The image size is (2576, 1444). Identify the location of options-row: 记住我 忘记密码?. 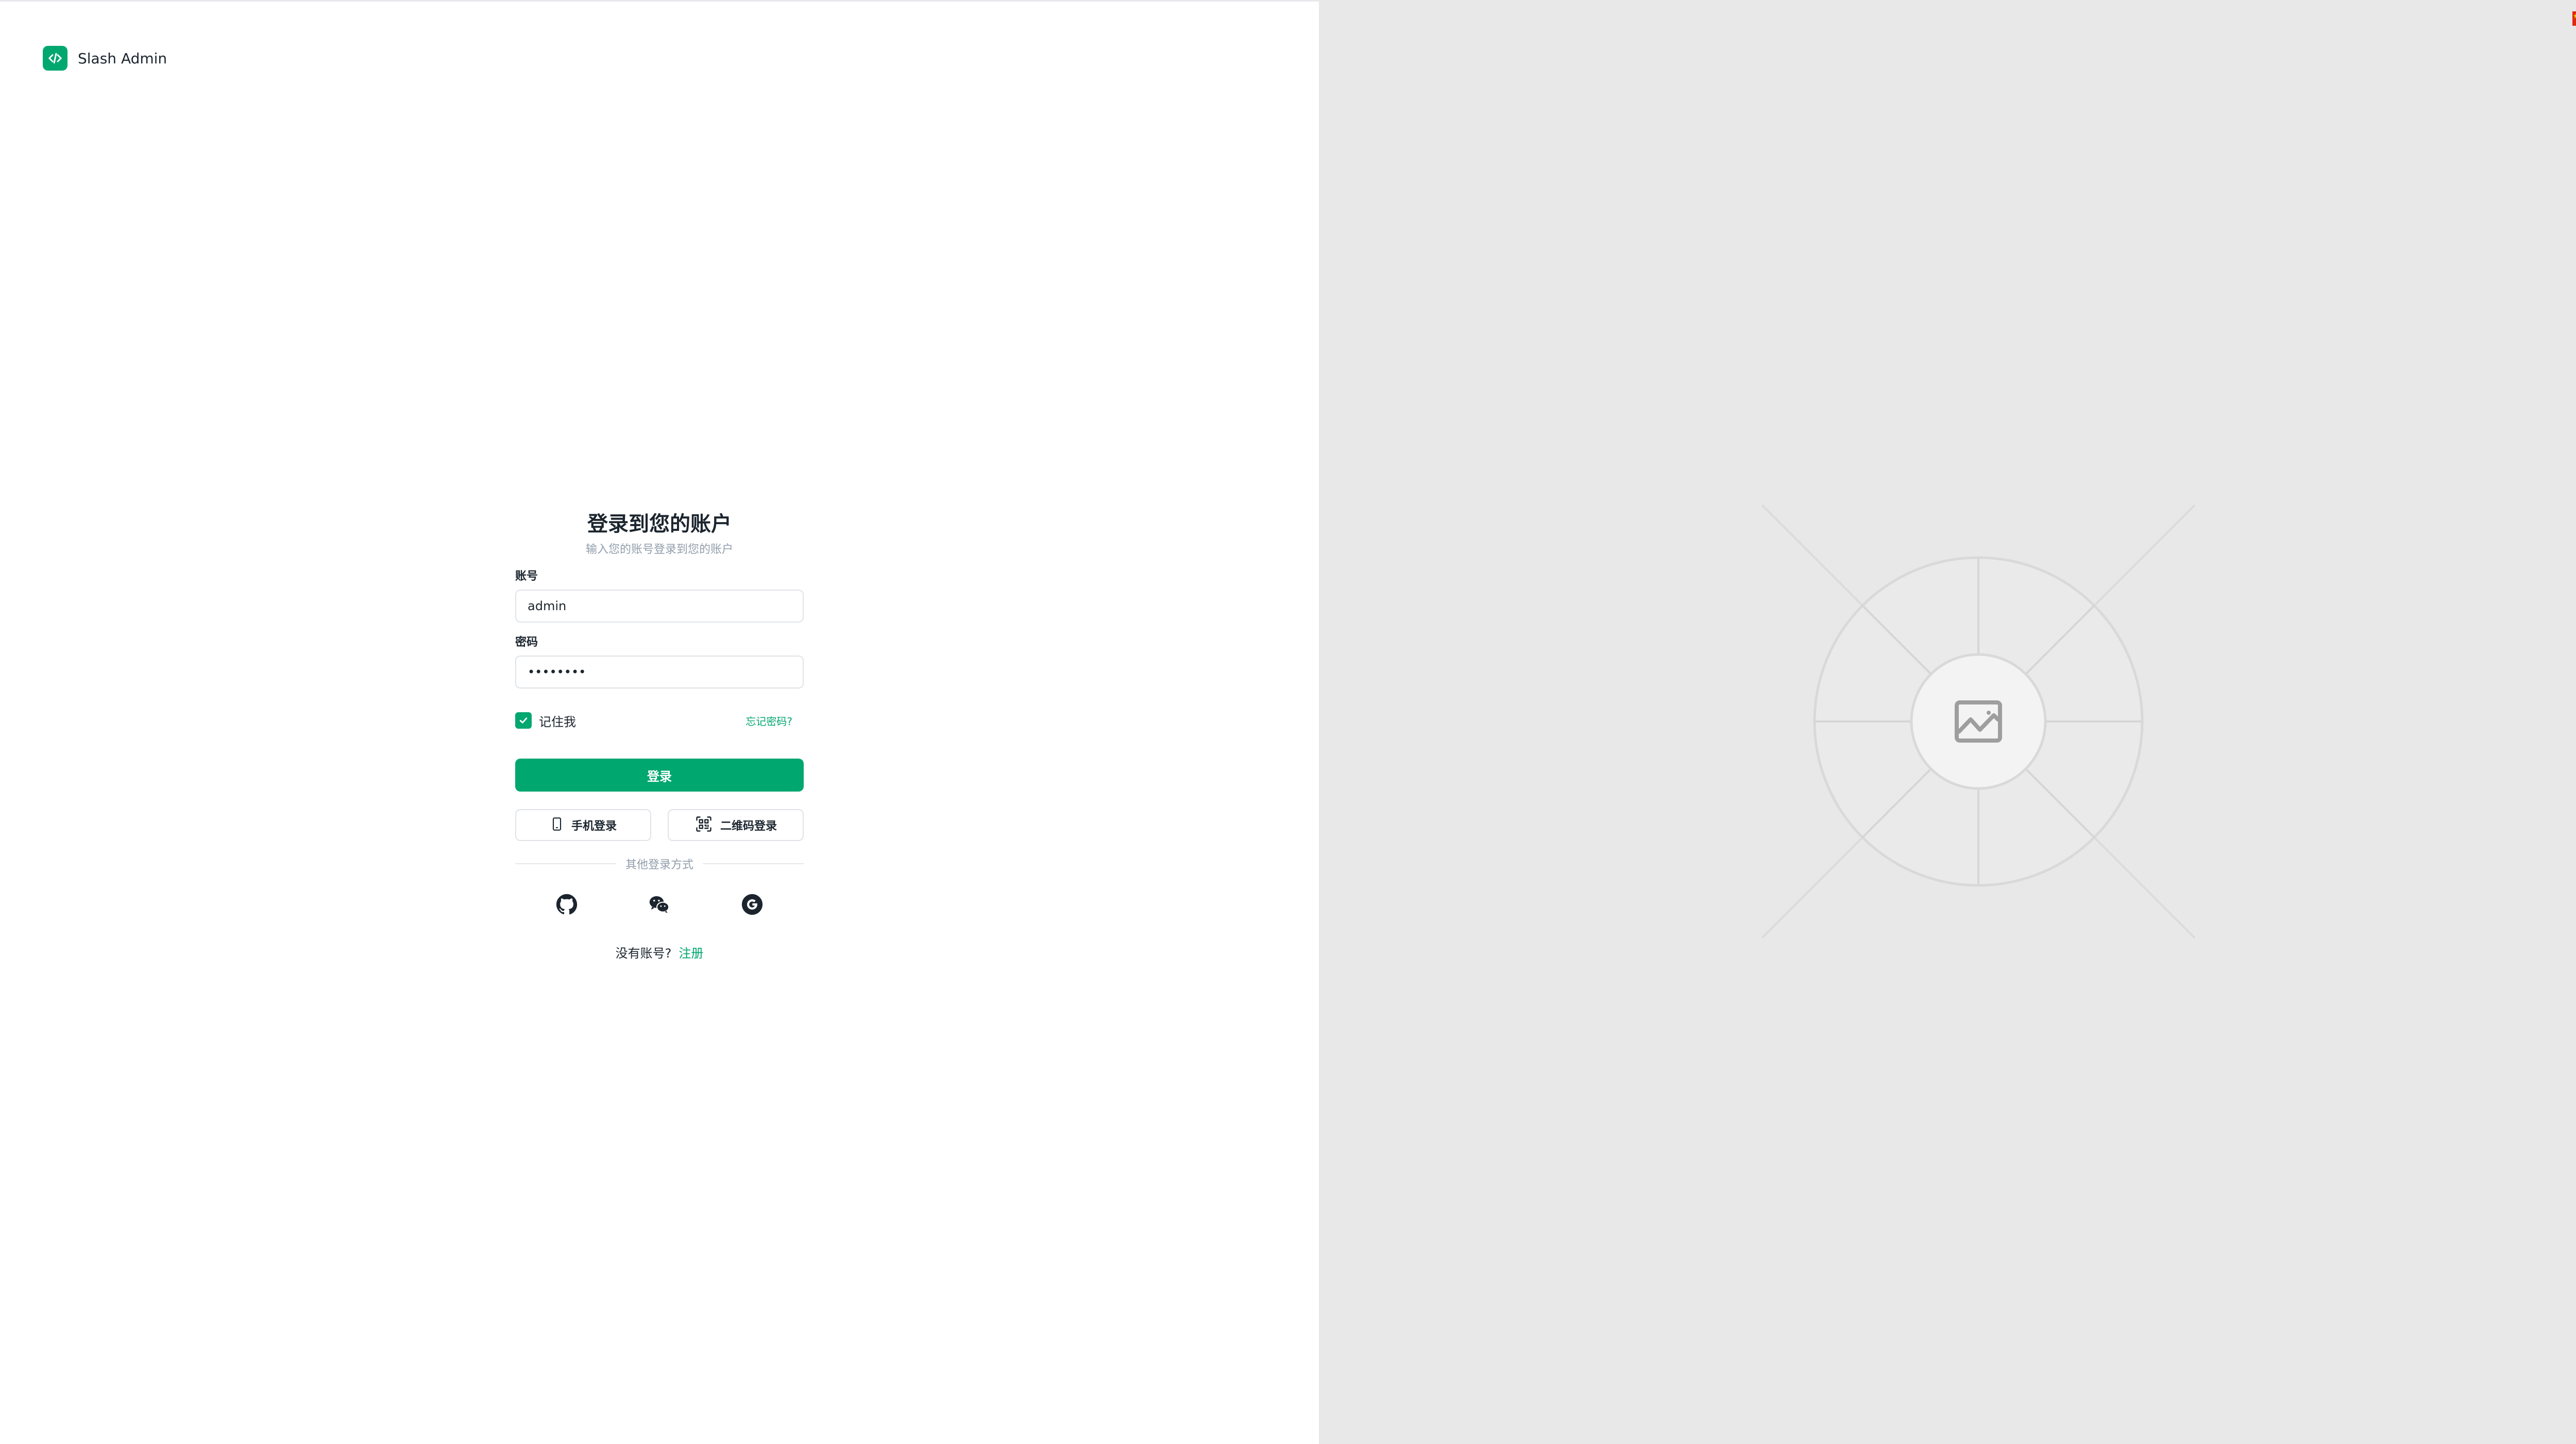
(659, 720).